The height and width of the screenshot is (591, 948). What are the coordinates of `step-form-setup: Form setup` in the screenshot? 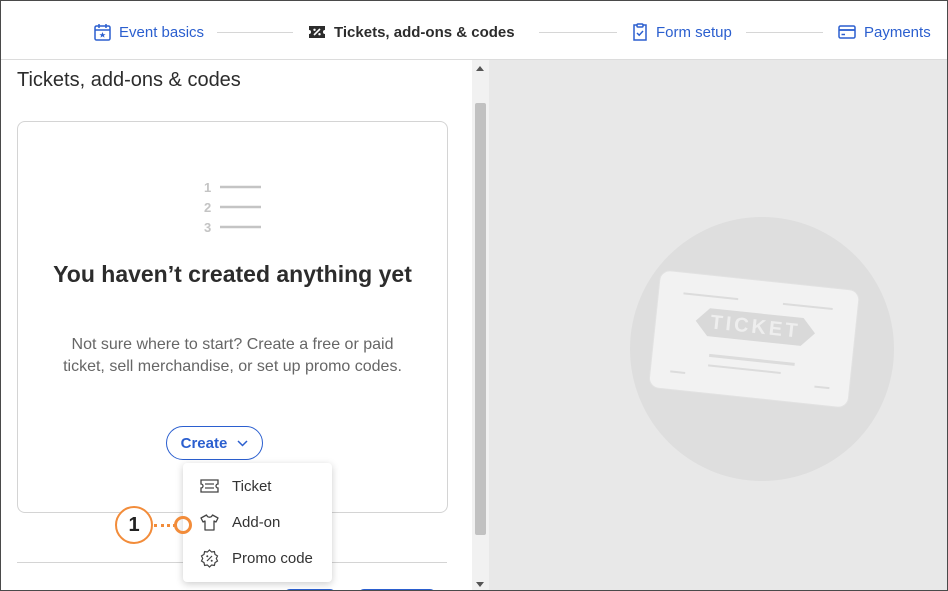 It's located at (682, 32).